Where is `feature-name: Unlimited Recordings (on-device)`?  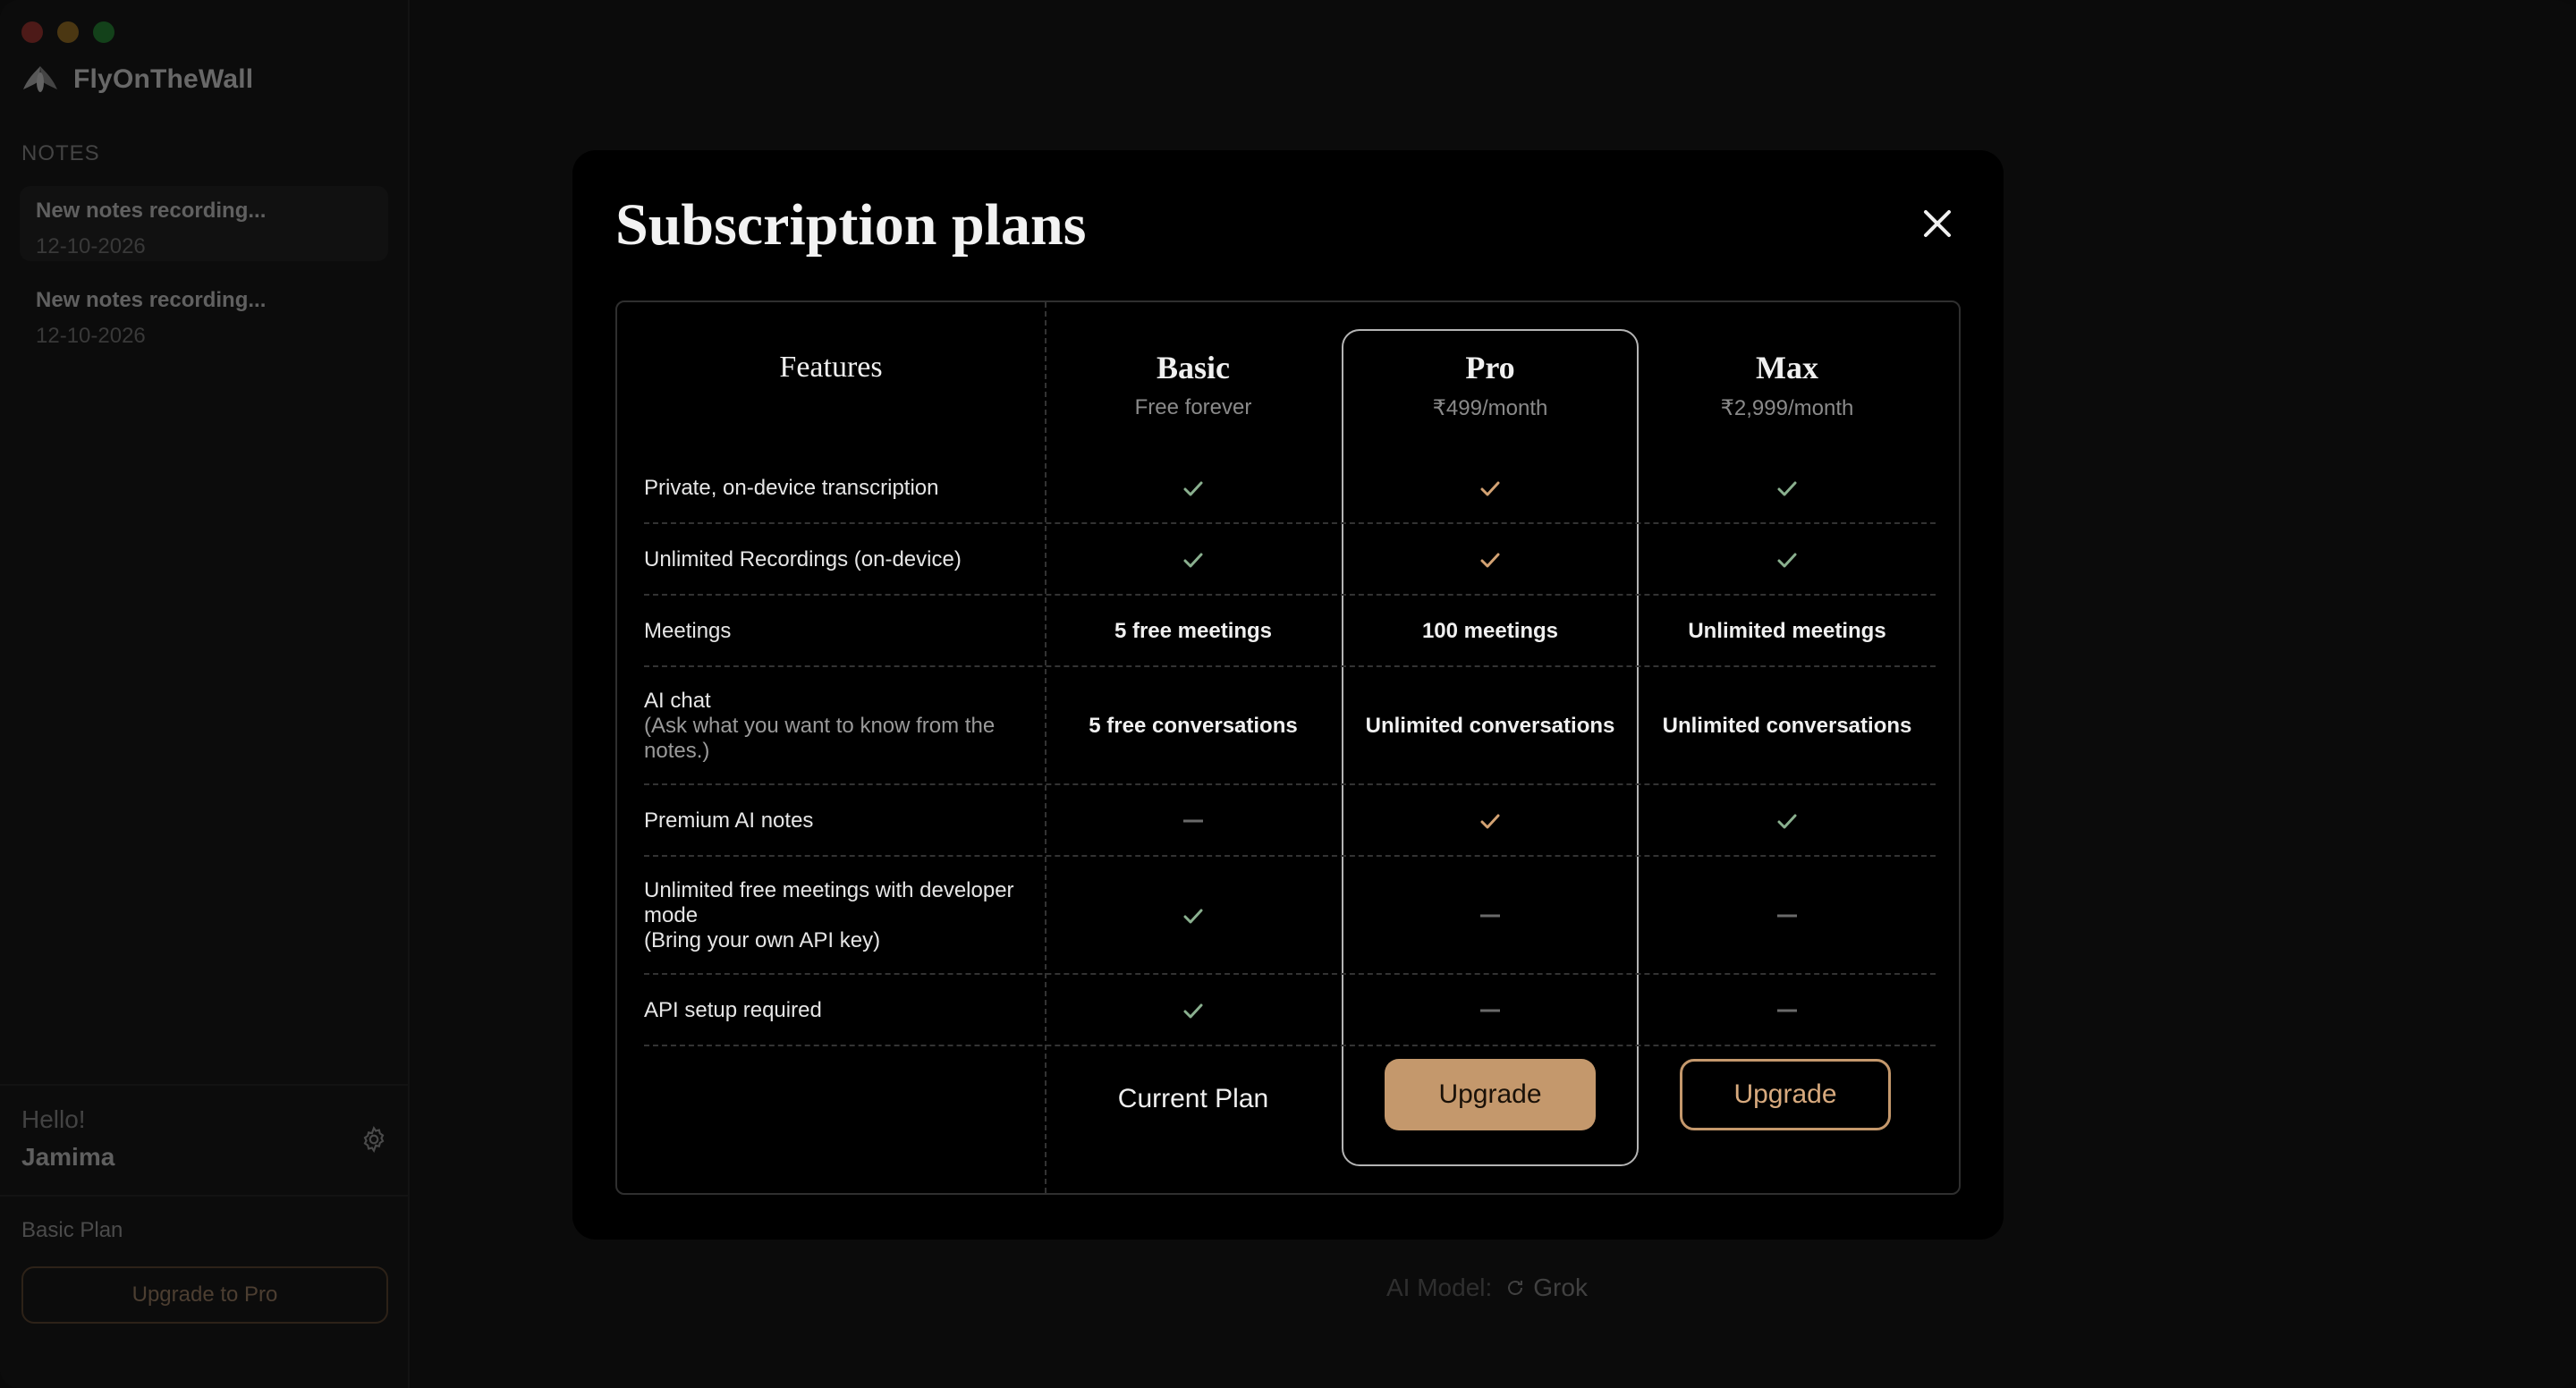 feature-name: Unlimited Recordings (on-device) is located at coordinates (836, 560).